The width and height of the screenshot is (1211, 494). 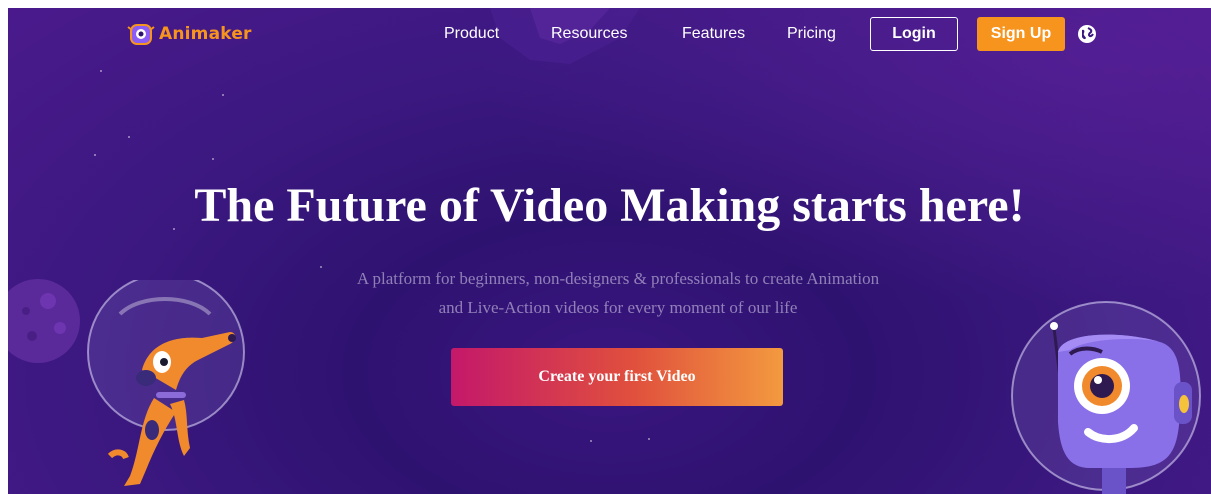 I want to click on nav-pricing: Pricing, so click(x=811, y=34).